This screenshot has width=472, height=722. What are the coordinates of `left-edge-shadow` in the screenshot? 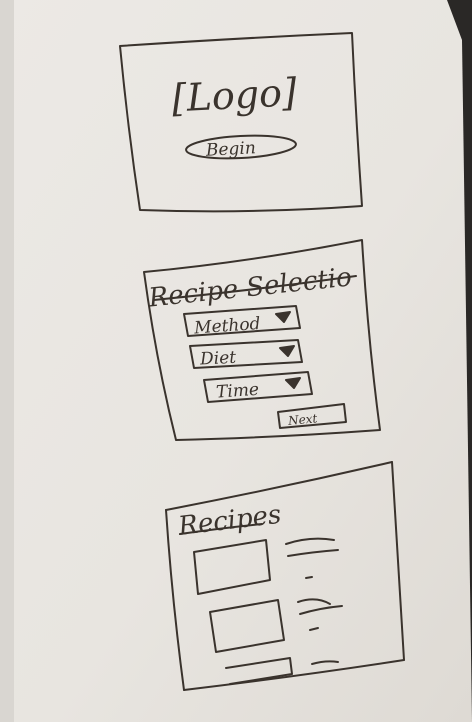 It's located at (7, 361).